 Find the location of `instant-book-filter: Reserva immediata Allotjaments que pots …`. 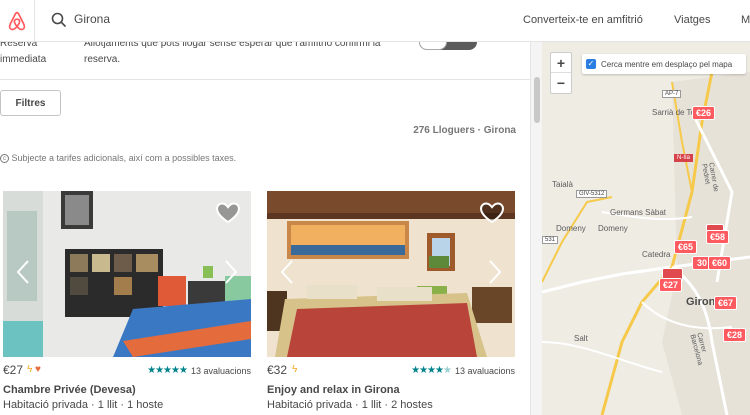

instant-book-filter: Reserva immediata Allotjaments que pots … is located at coordinates (265, 61).